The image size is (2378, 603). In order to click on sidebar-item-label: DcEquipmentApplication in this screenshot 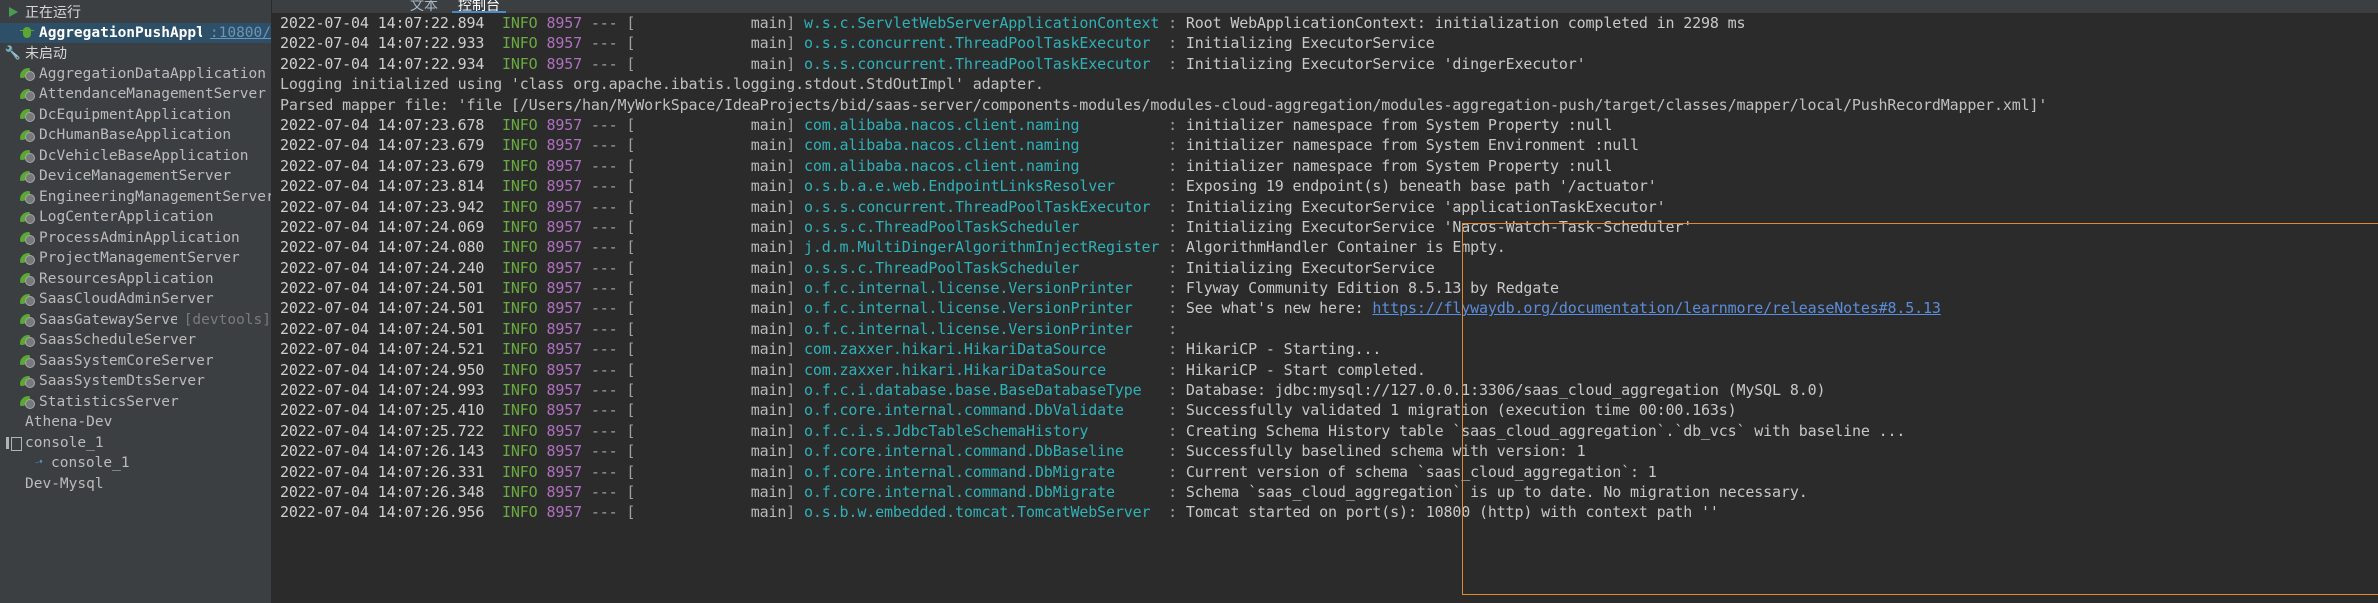, I will do `click(135, 114)`.